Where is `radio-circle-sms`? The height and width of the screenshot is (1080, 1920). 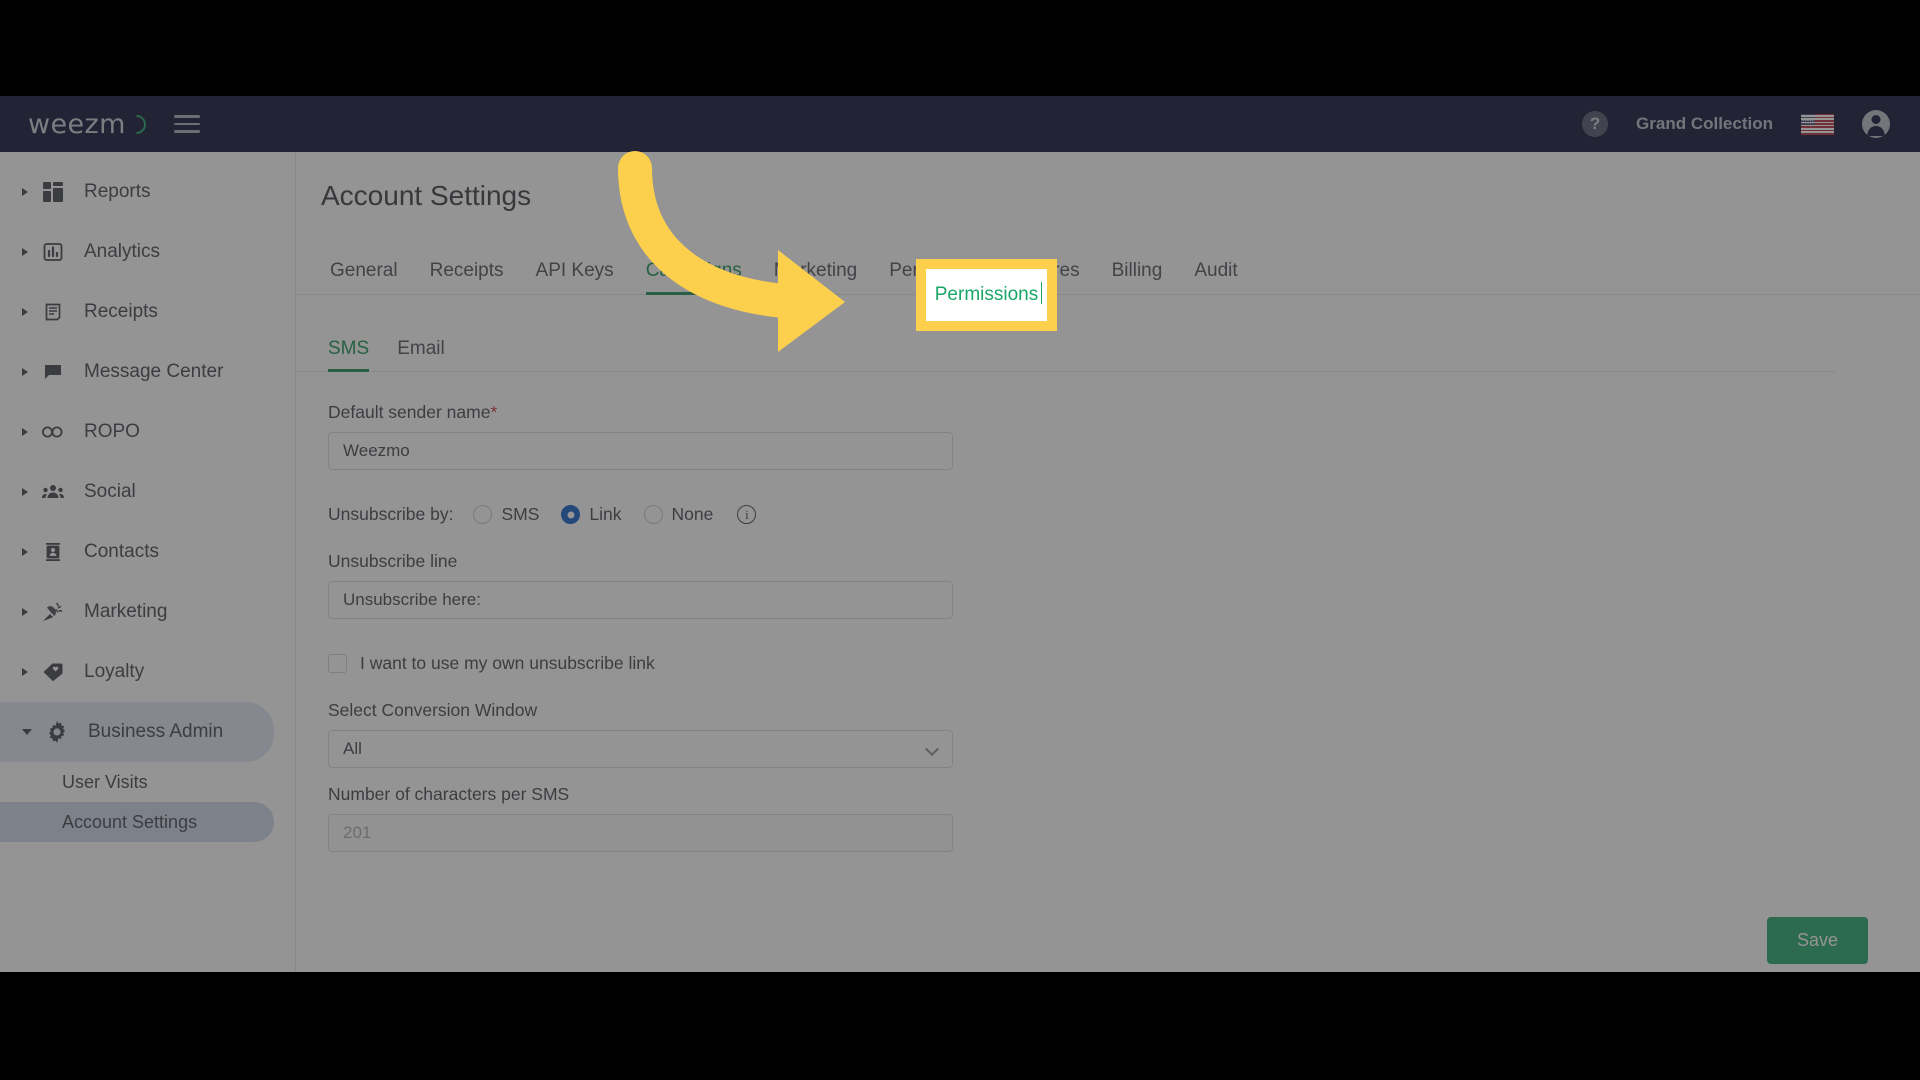 radio-circle-sms is located at coordinates (483, 514).